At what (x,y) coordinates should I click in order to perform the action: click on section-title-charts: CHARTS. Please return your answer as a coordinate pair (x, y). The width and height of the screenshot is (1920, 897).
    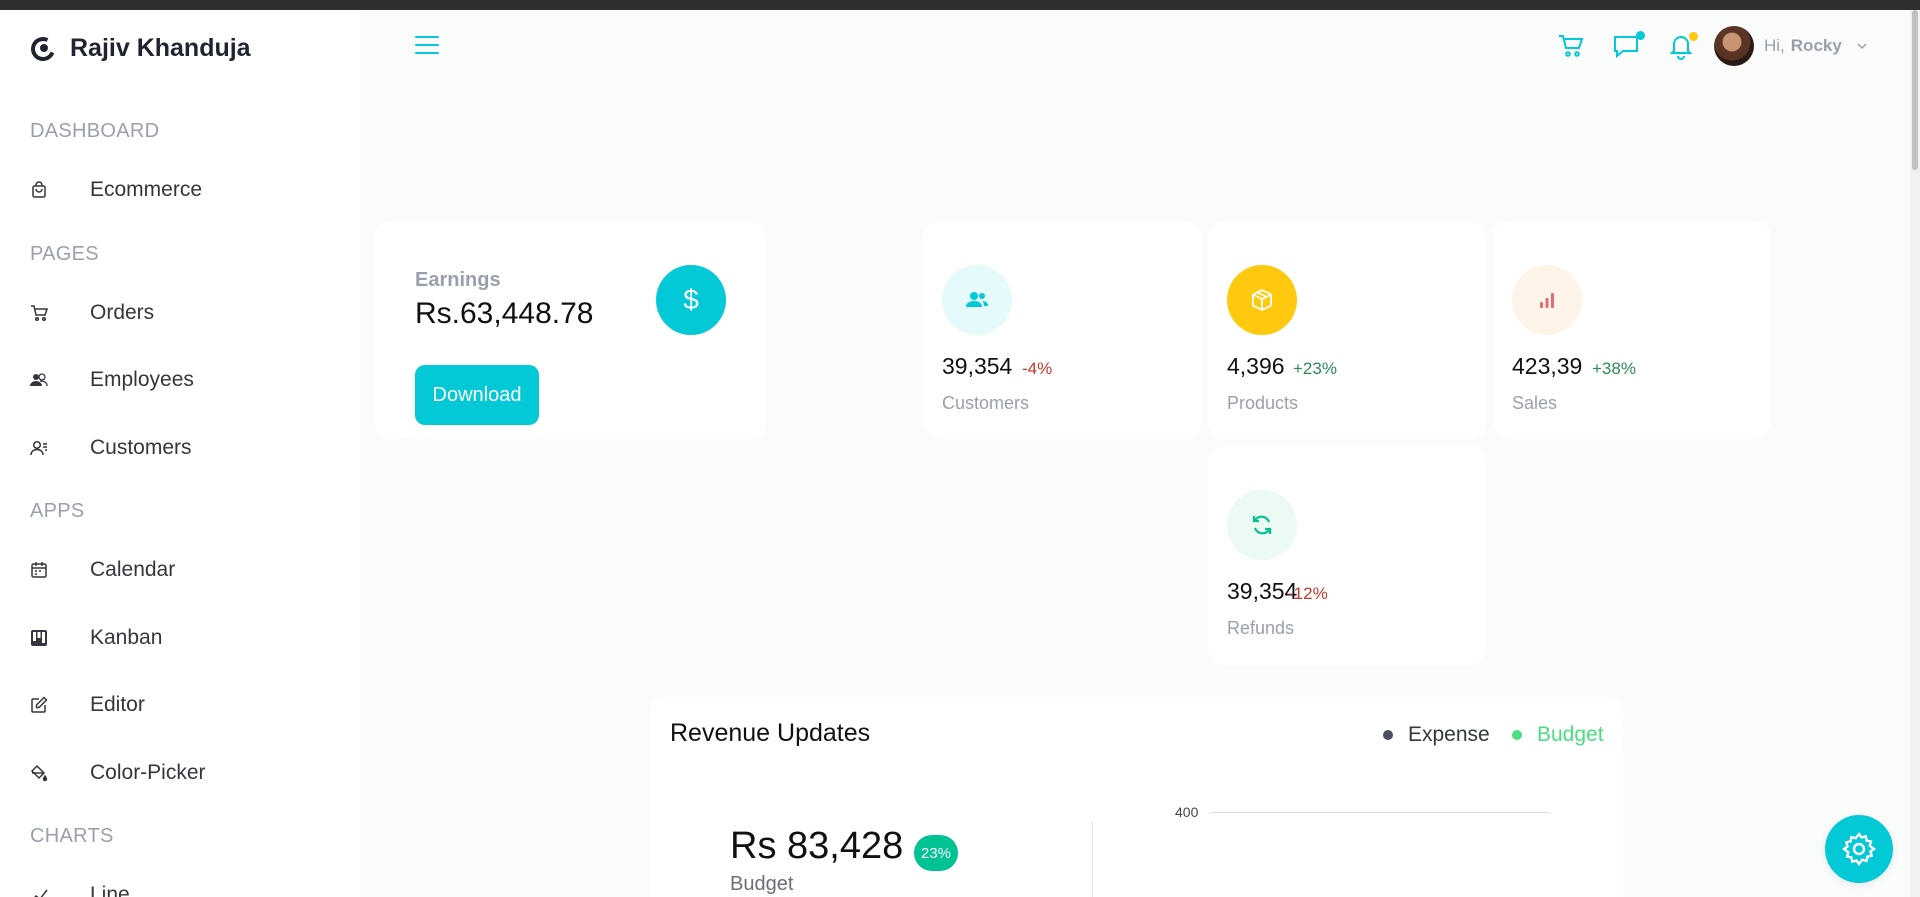
    Looking at the image, I should click on (72, 836).